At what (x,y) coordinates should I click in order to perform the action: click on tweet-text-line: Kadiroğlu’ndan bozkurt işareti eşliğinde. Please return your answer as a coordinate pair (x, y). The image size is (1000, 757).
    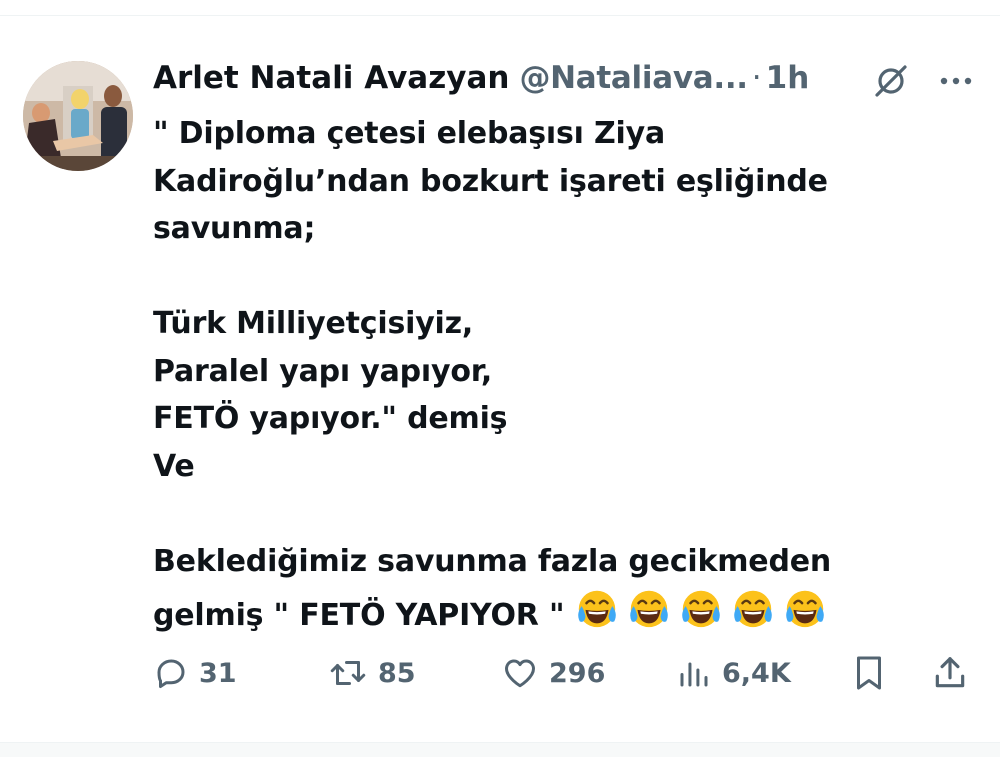
    Looking at the image, I should click on (490, 181).